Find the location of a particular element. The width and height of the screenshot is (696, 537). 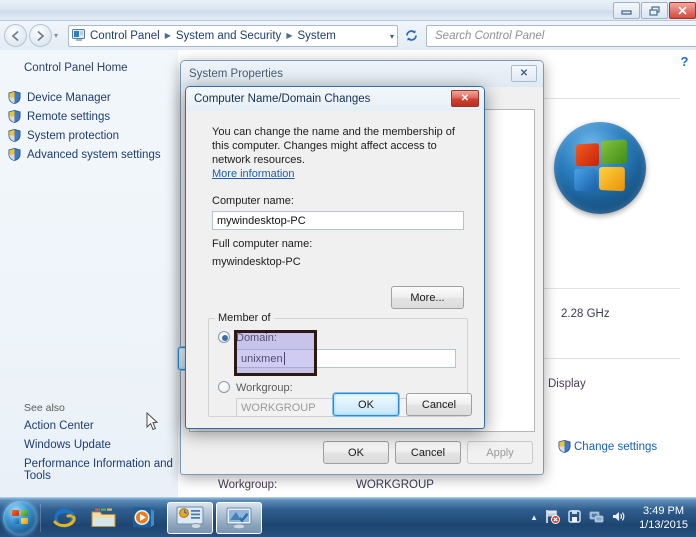

recent-pages-chevron-icon: ▾ is located at coordinates (59, 35).